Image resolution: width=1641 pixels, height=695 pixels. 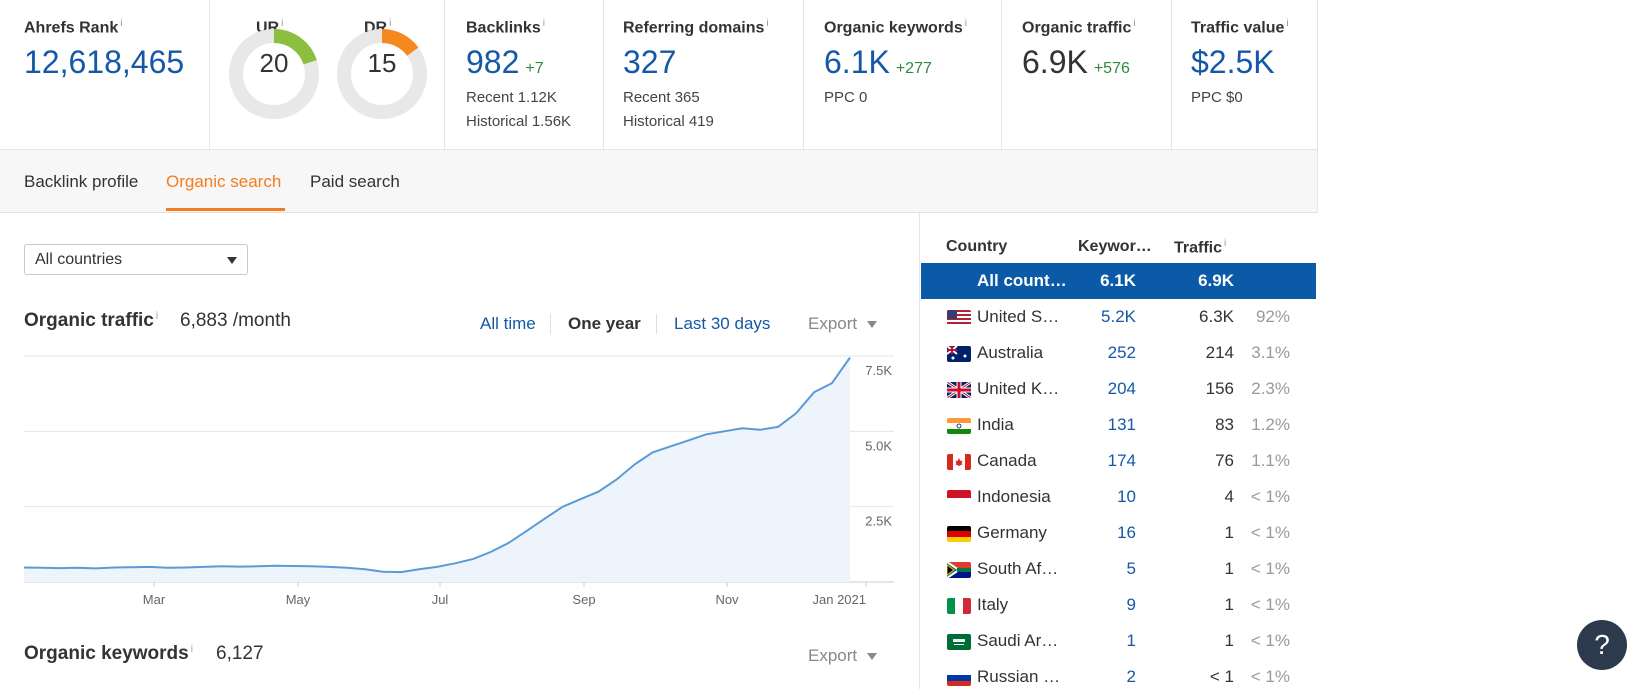 What do you see at coordinates (1272, 316) in the screenshot?
I see `country-share: 92%` at bounding box center [1272, 316].